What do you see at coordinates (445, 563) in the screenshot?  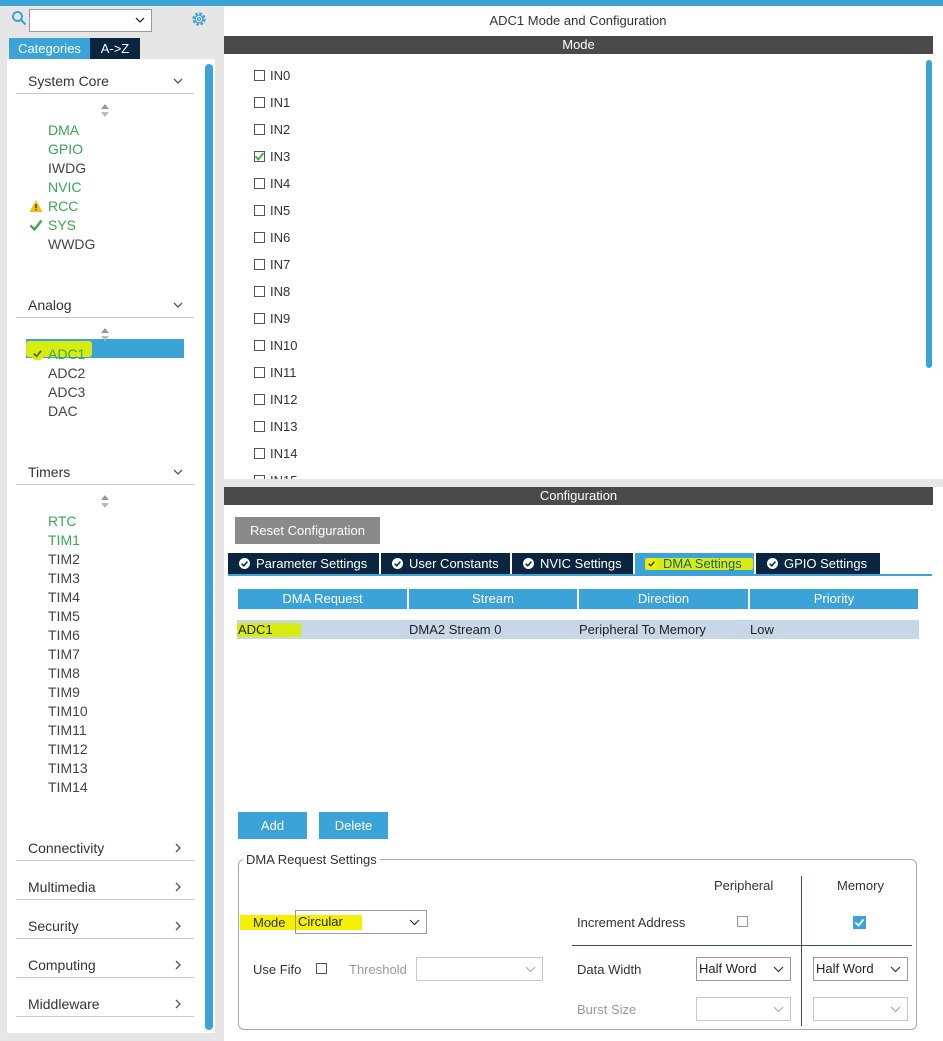 I see `tab-user-constants: User Constants` at bounding box center [445, 563].